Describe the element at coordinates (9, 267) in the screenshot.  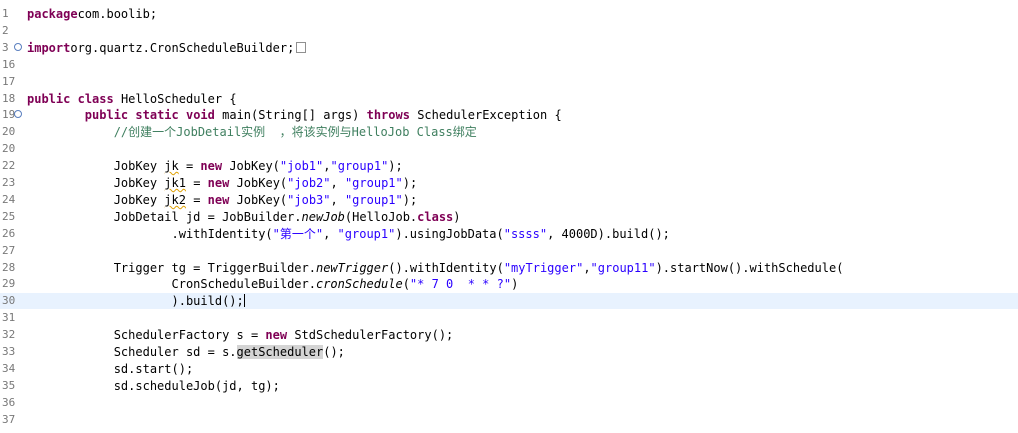
I see `line-number: 28` at that location.